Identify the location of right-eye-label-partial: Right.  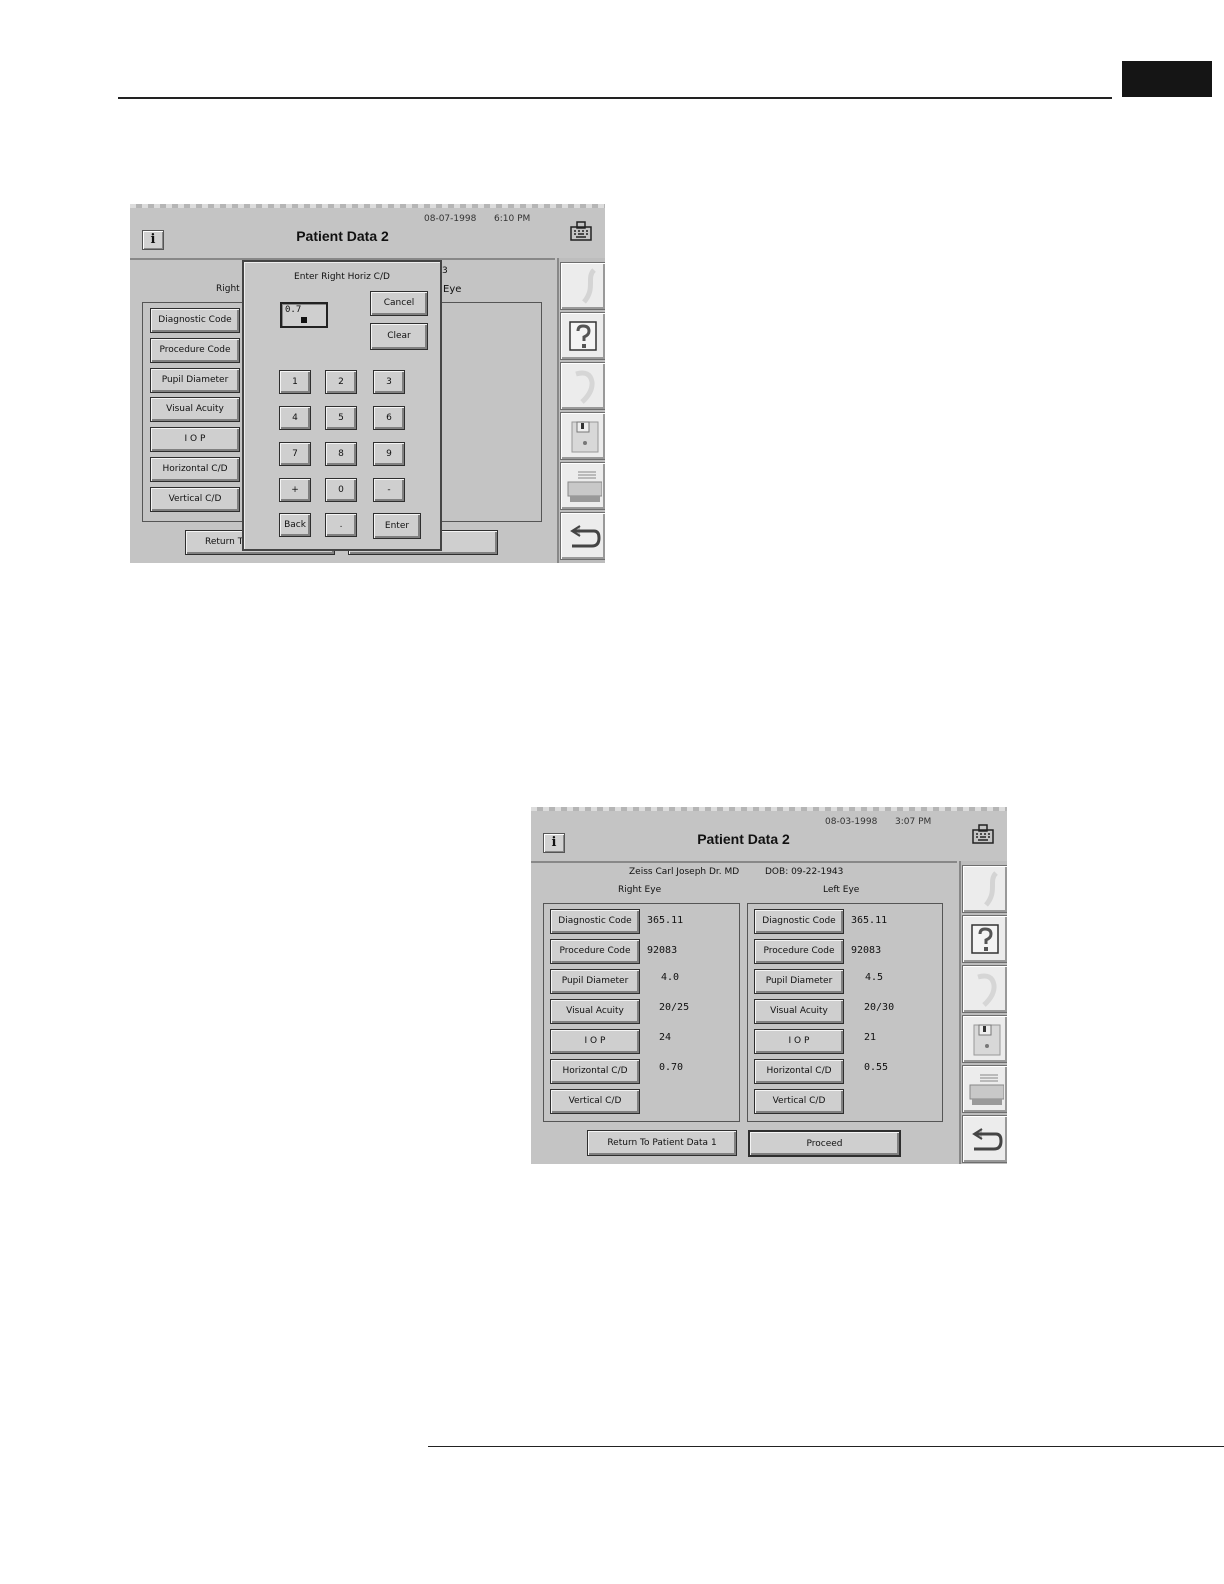
(228, 289).